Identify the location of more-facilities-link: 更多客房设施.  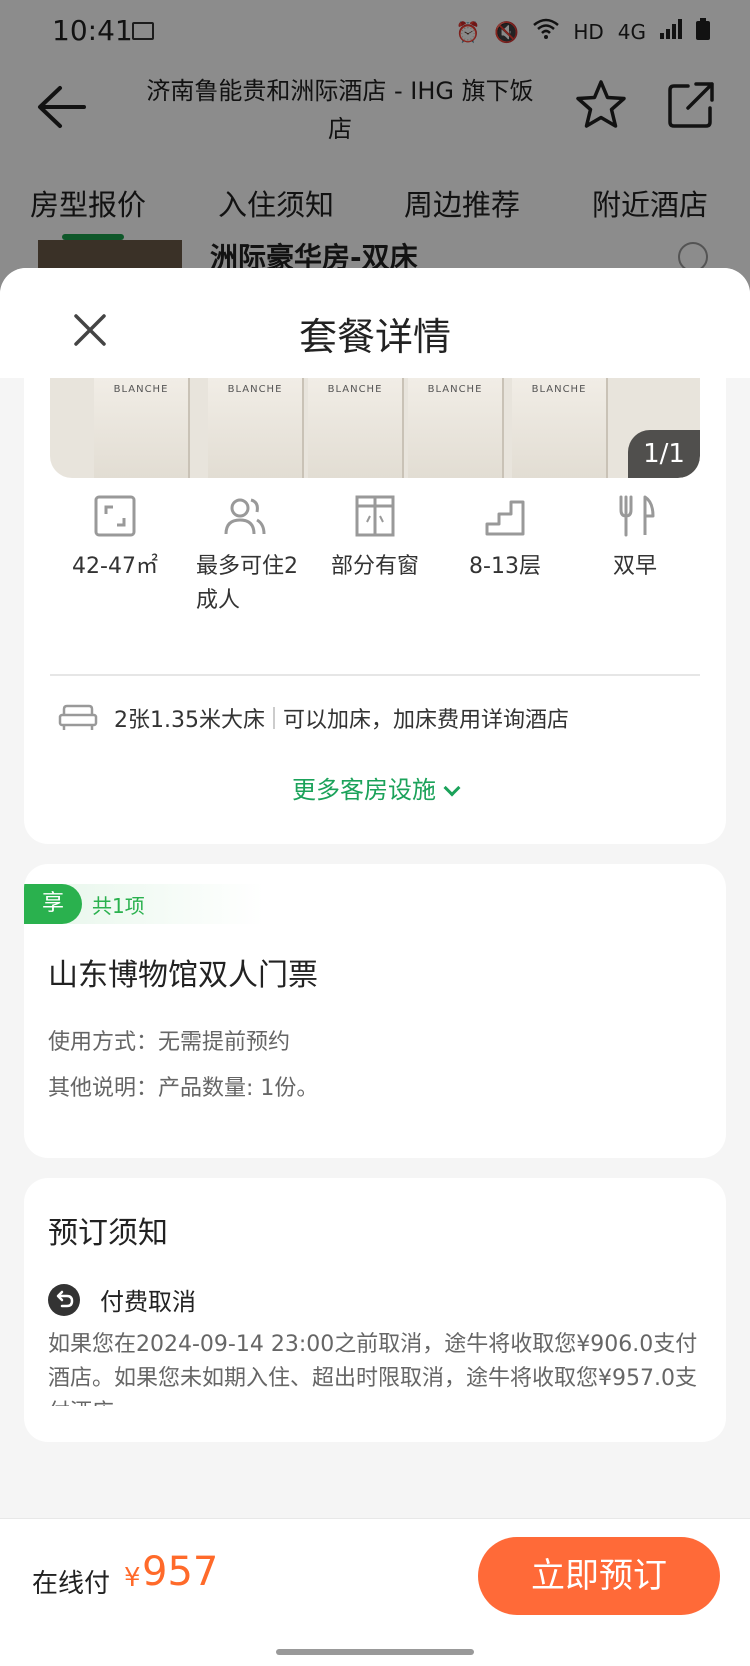
(375, 787).